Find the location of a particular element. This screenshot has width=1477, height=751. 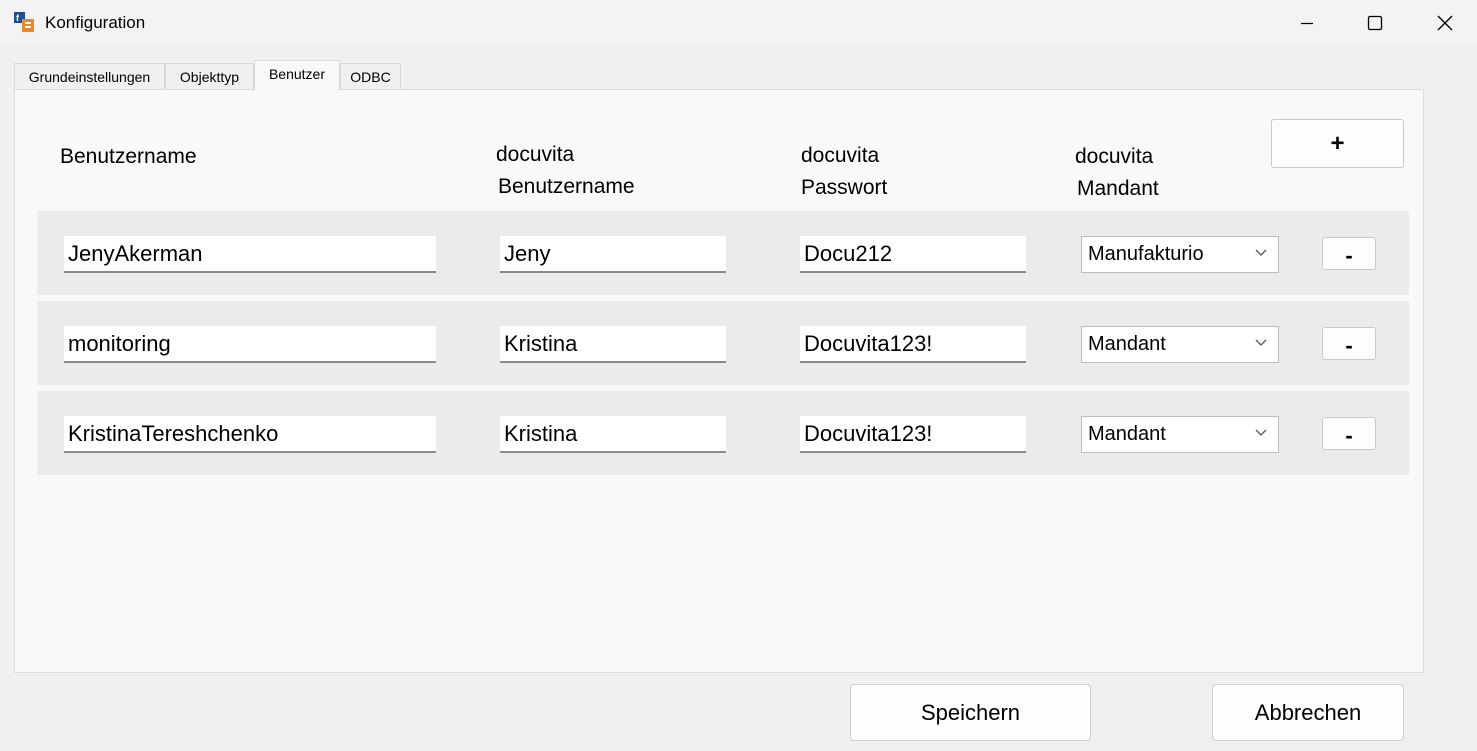

tab-objekttyp: Objekttyp is located at coordinates (209, 76).